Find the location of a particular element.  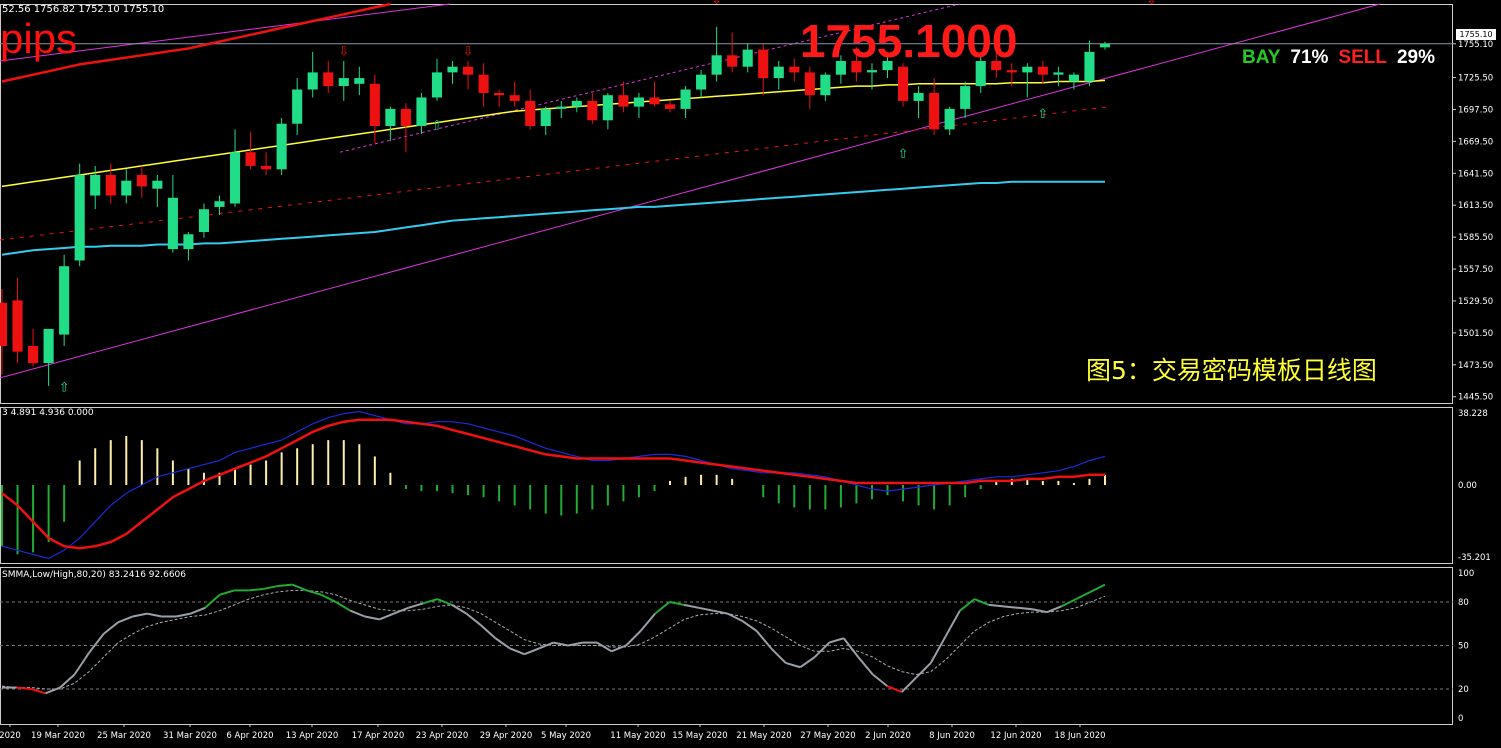

price-tick-label: 1529.50 is located at coordinates (1475, 302).